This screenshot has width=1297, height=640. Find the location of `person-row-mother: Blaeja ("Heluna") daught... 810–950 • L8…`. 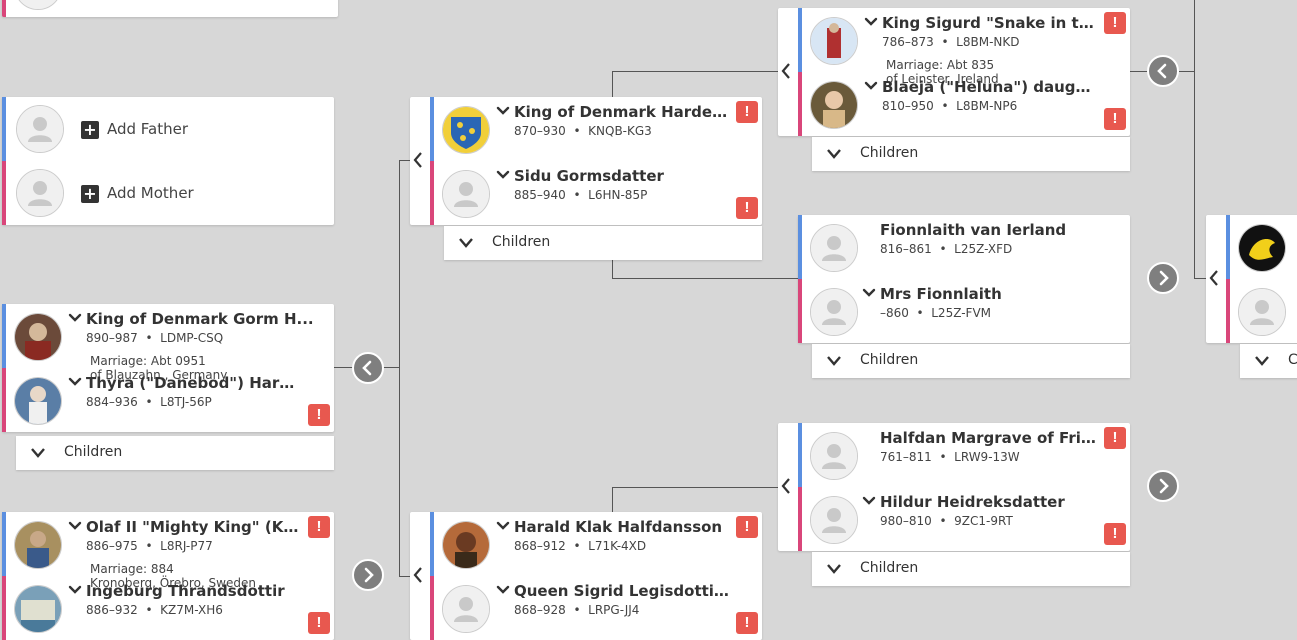

person-row-mother: Blaeja ("Heluna") daught... 810–950 • L8… is located at coordinates (964, 104).